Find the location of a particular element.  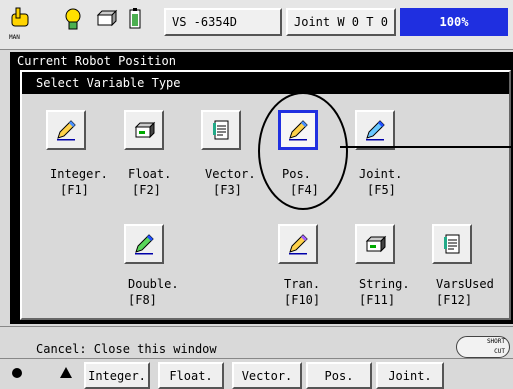

float-button is located at coordinates (144, 130).